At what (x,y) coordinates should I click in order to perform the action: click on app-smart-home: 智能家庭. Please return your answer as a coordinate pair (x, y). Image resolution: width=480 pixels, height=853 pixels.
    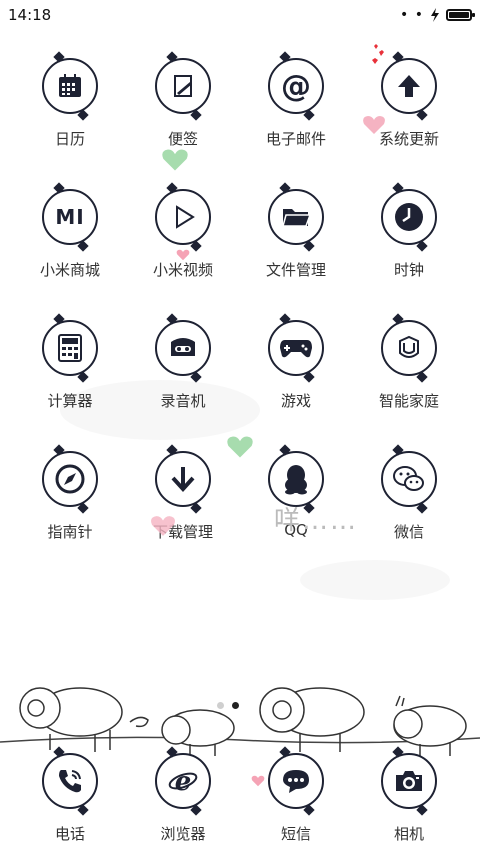
    Looking at the image, I should click on (409, 362).